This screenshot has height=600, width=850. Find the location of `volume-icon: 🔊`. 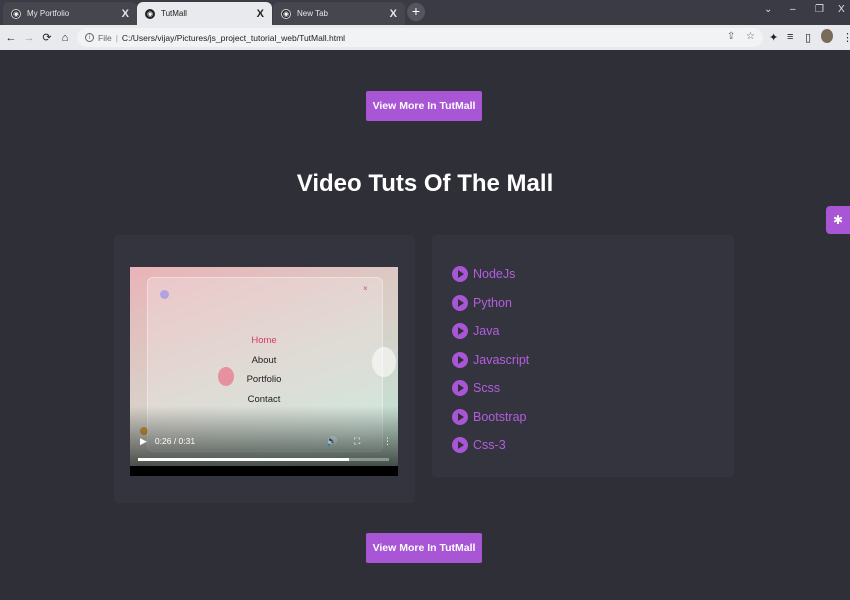

volume-icon: 🔊 is located at coordinates (331, 441).